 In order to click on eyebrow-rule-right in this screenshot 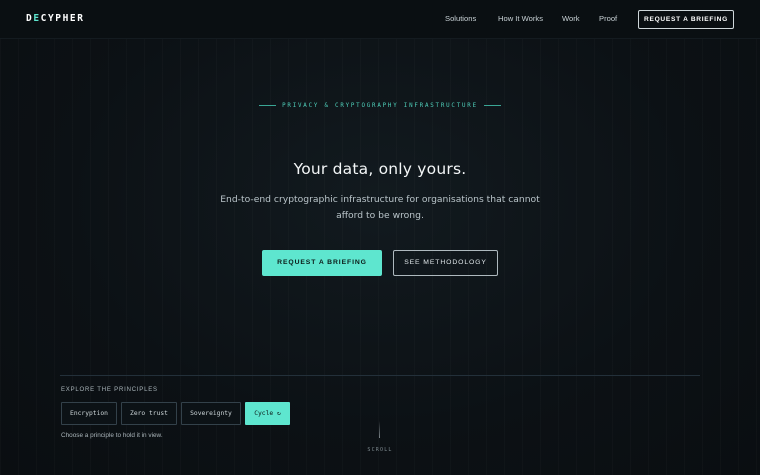, I will do `click(492, 105)`.